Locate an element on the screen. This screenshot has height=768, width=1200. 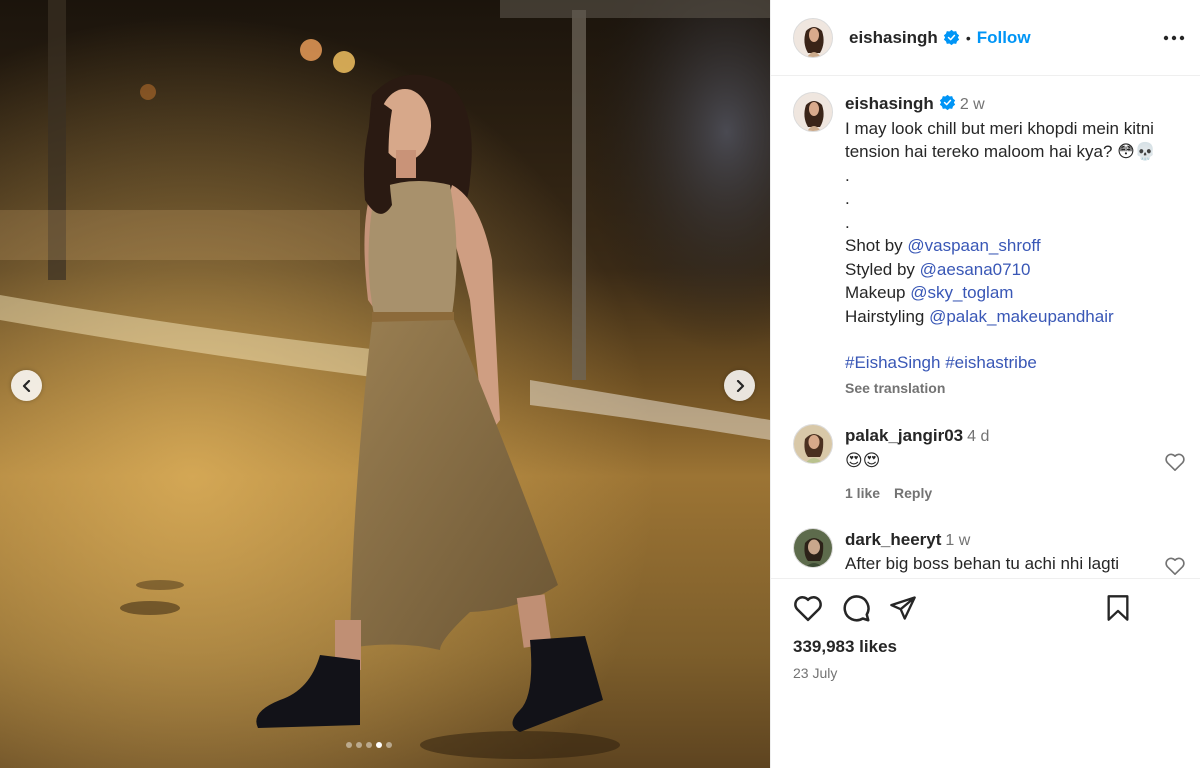
comment-text: After big boss behan tu achi nhi lagti is located at coordinates (982, 563).